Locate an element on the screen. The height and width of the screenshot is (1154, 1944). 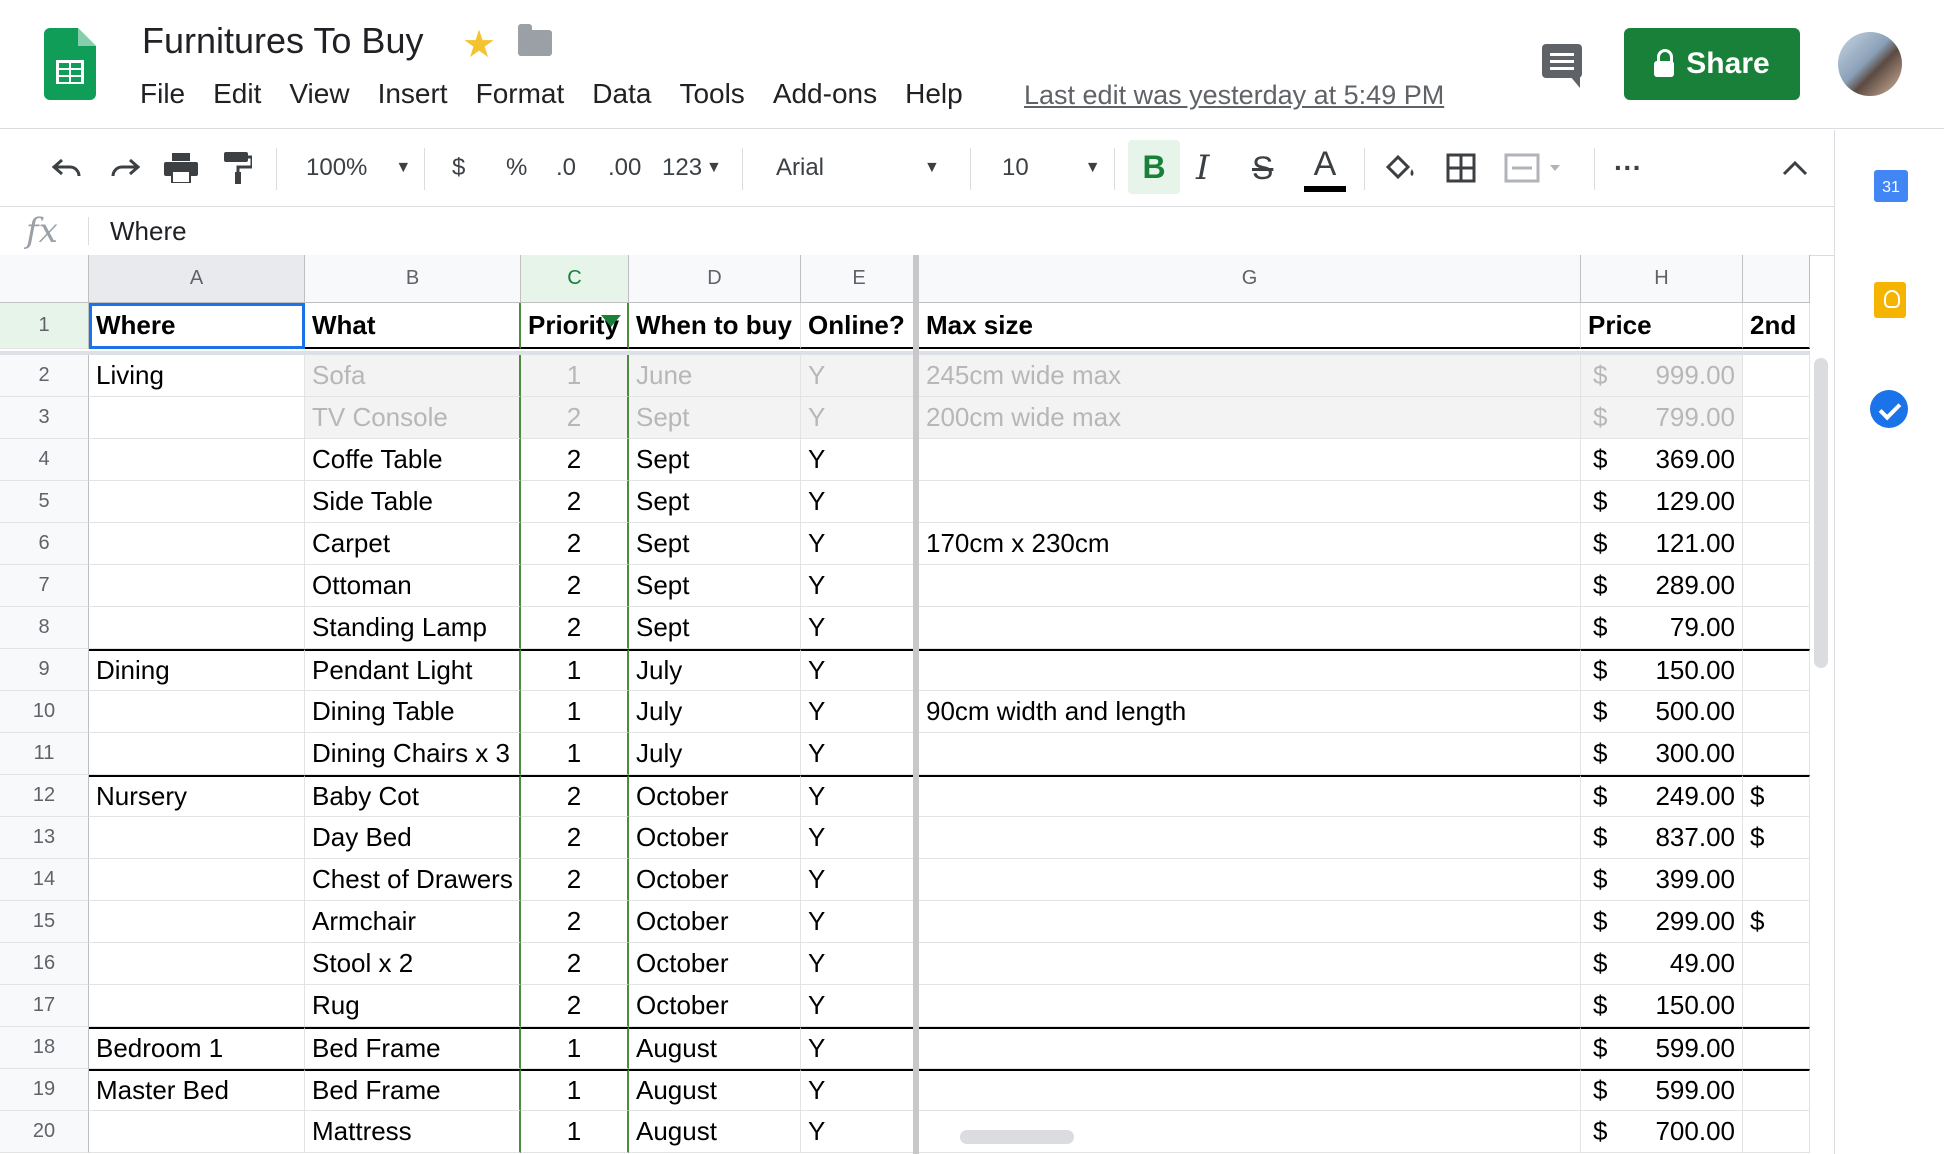
collapse-toolbar-icon is located at coordinates (1795, 168).